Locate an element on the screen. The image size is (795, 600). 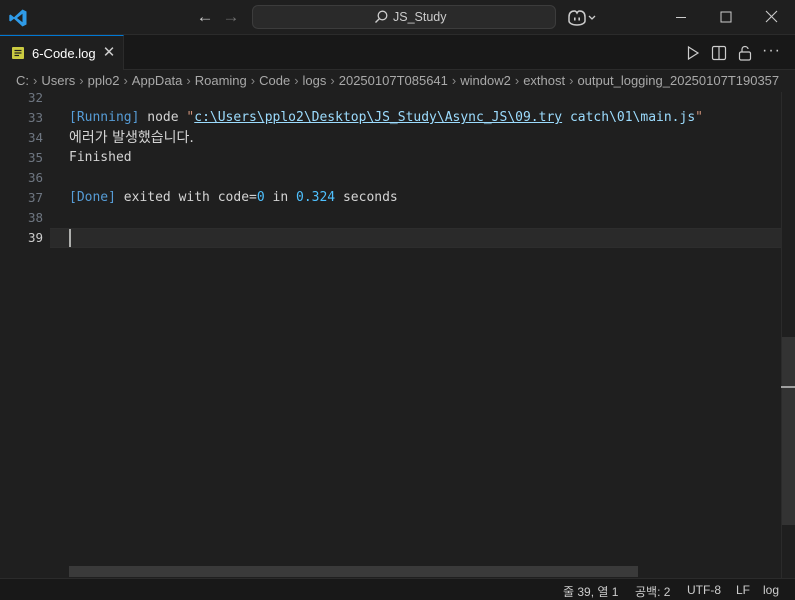
line-number: 37 is located at coordinates (35, 197).